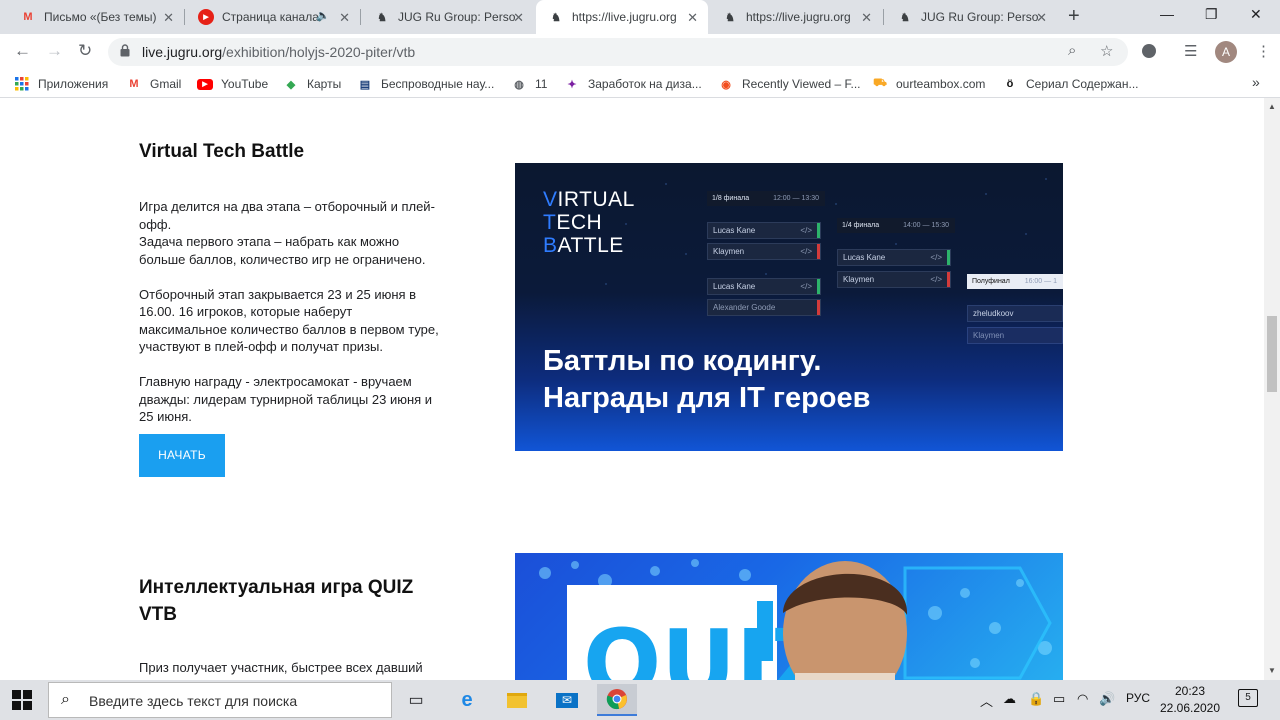 The height and width of the screenshot is (720, 1280). Describe the element at coordinates (291, 84) in the screenshot. I see `maps-icon: ◆` at that location.